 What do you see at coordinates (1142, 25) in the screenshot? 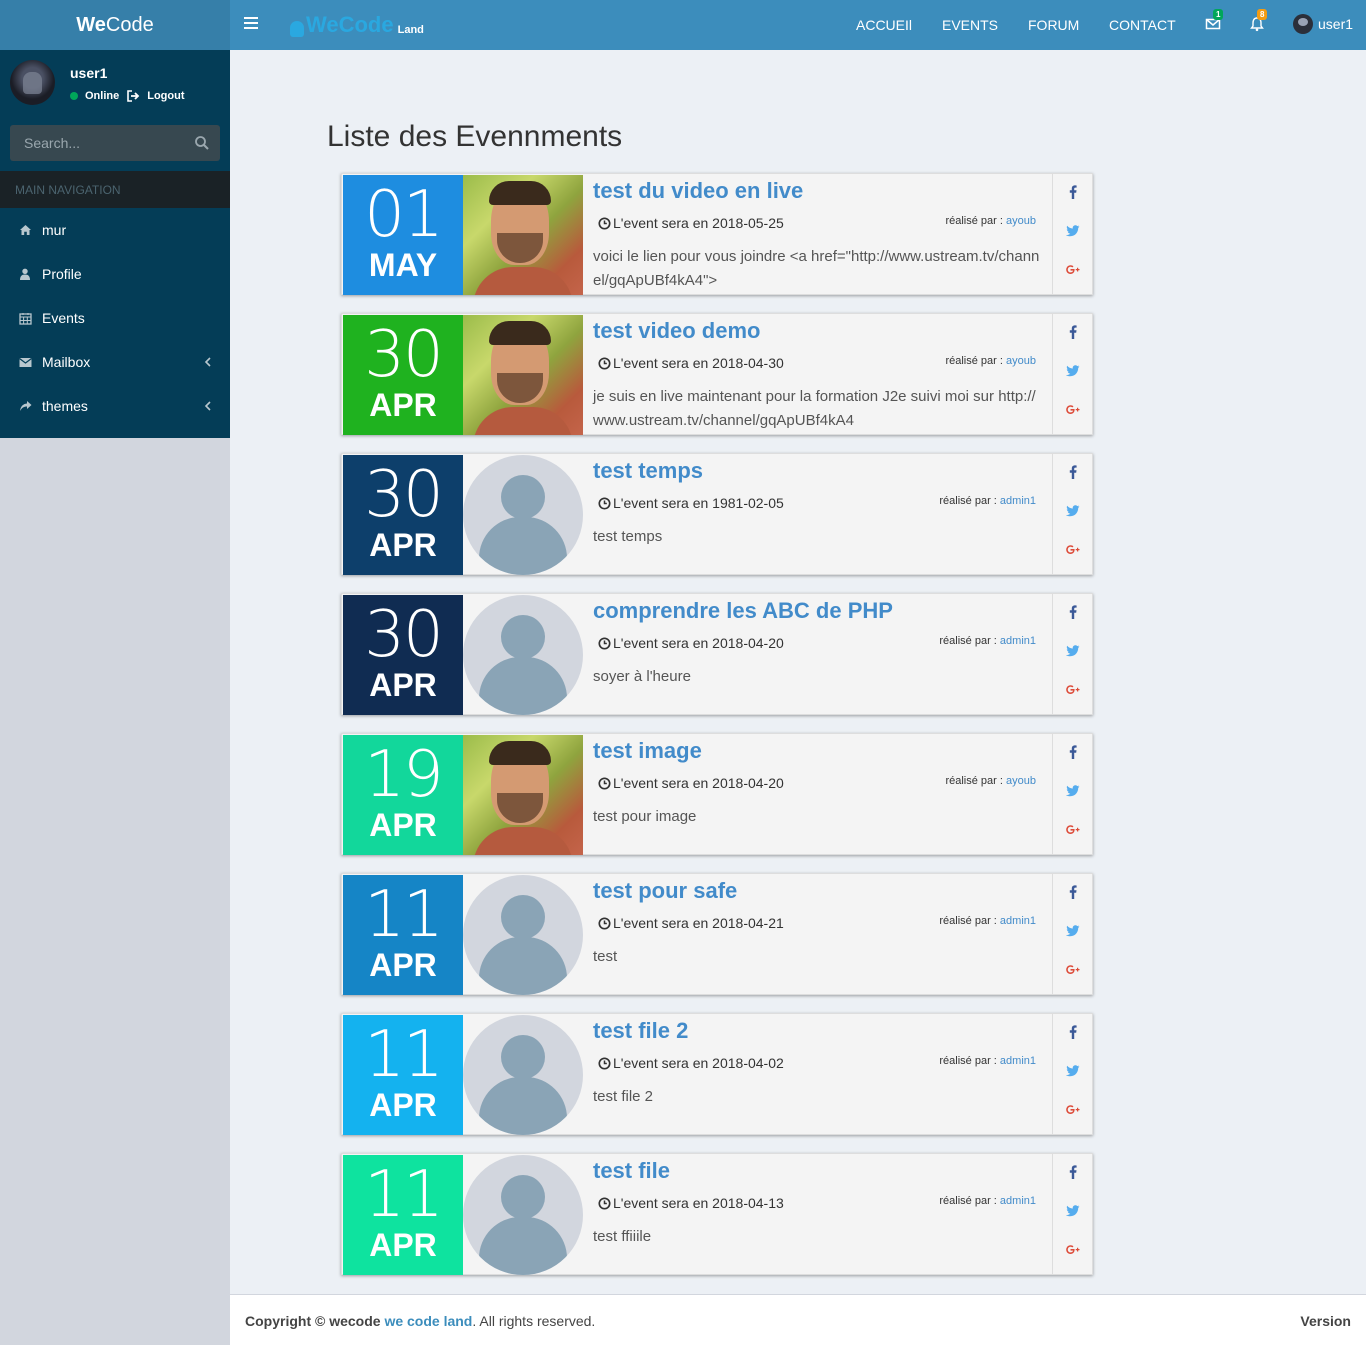
I see `nav-contact: CONTACT` at bounding box center [1142, 25].